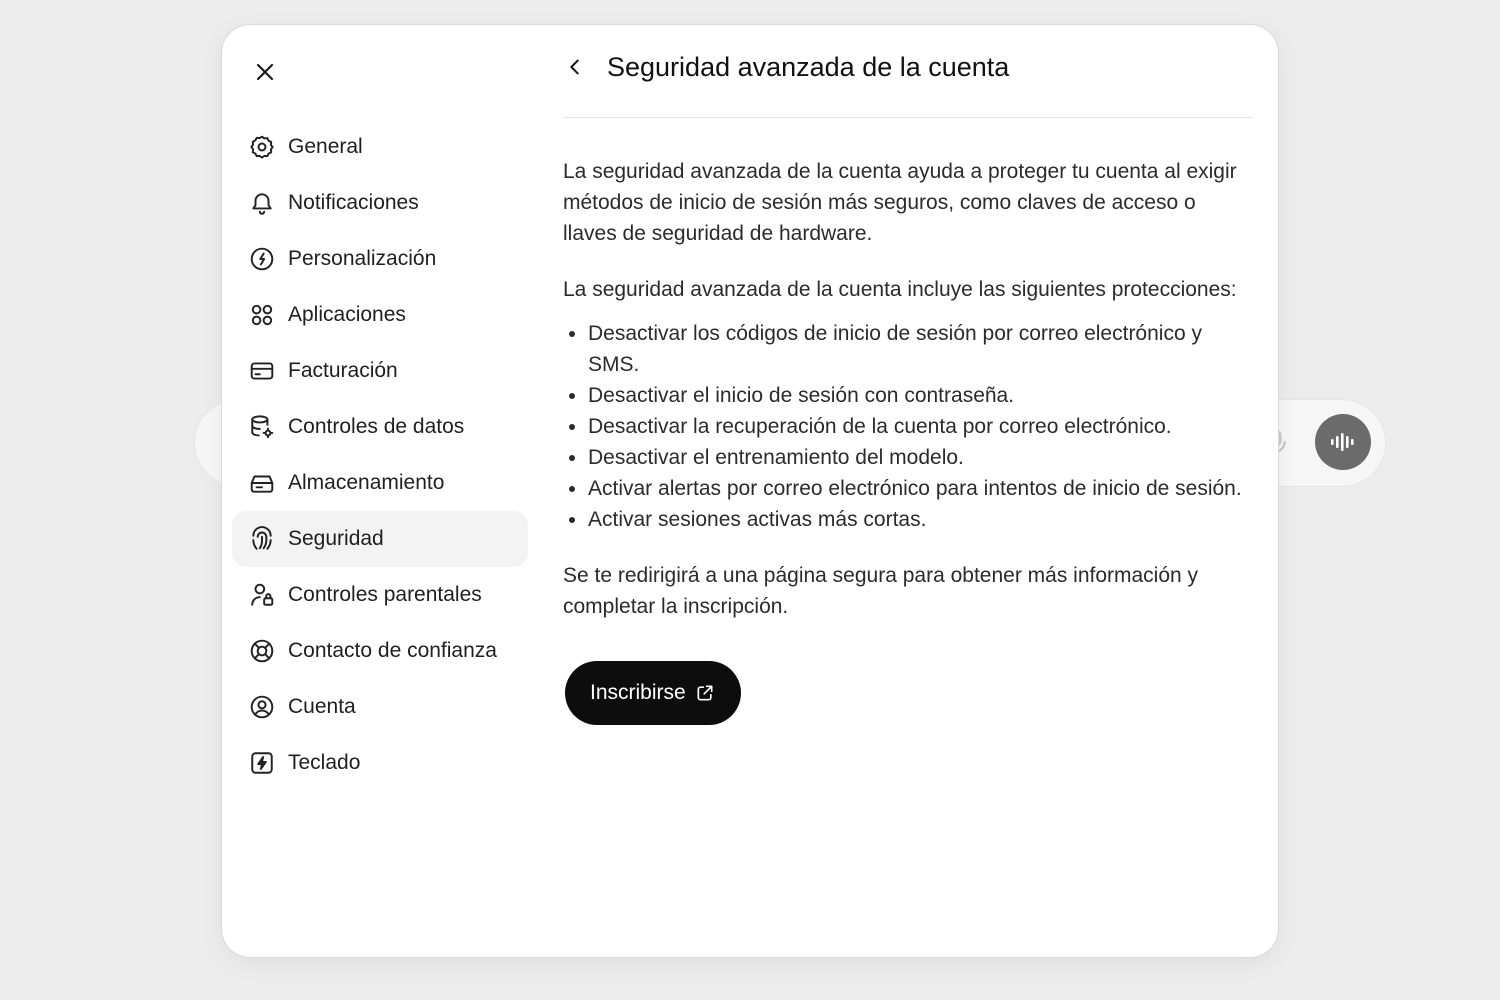  Describe the element at coordinates (353, 202) in the screenshot. I see `sidebar-item-label: Notificaciones` at that location.